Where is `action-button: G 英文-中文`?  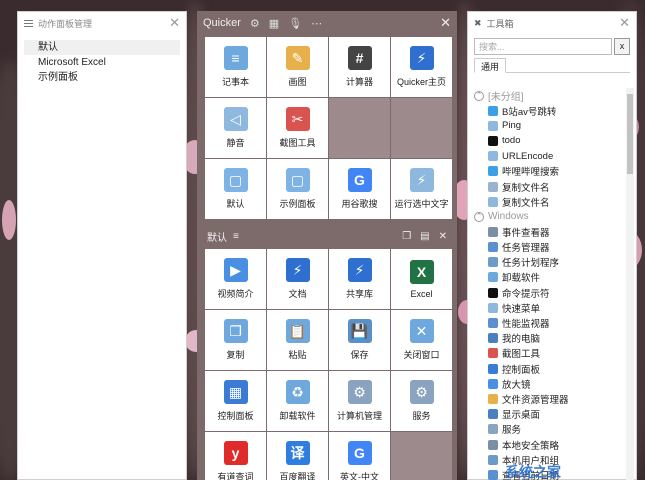 action-button: G 英文-中文 is located at coordinates (359, 456).